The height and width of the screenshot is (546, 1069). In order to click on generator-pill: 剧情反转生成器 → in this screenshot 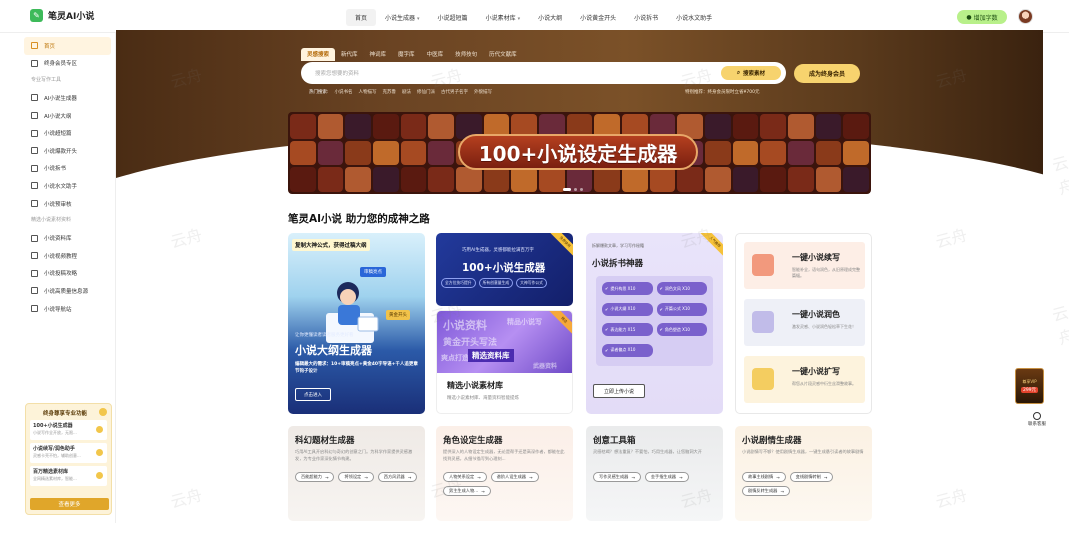, I will do `click(766, 491)`.